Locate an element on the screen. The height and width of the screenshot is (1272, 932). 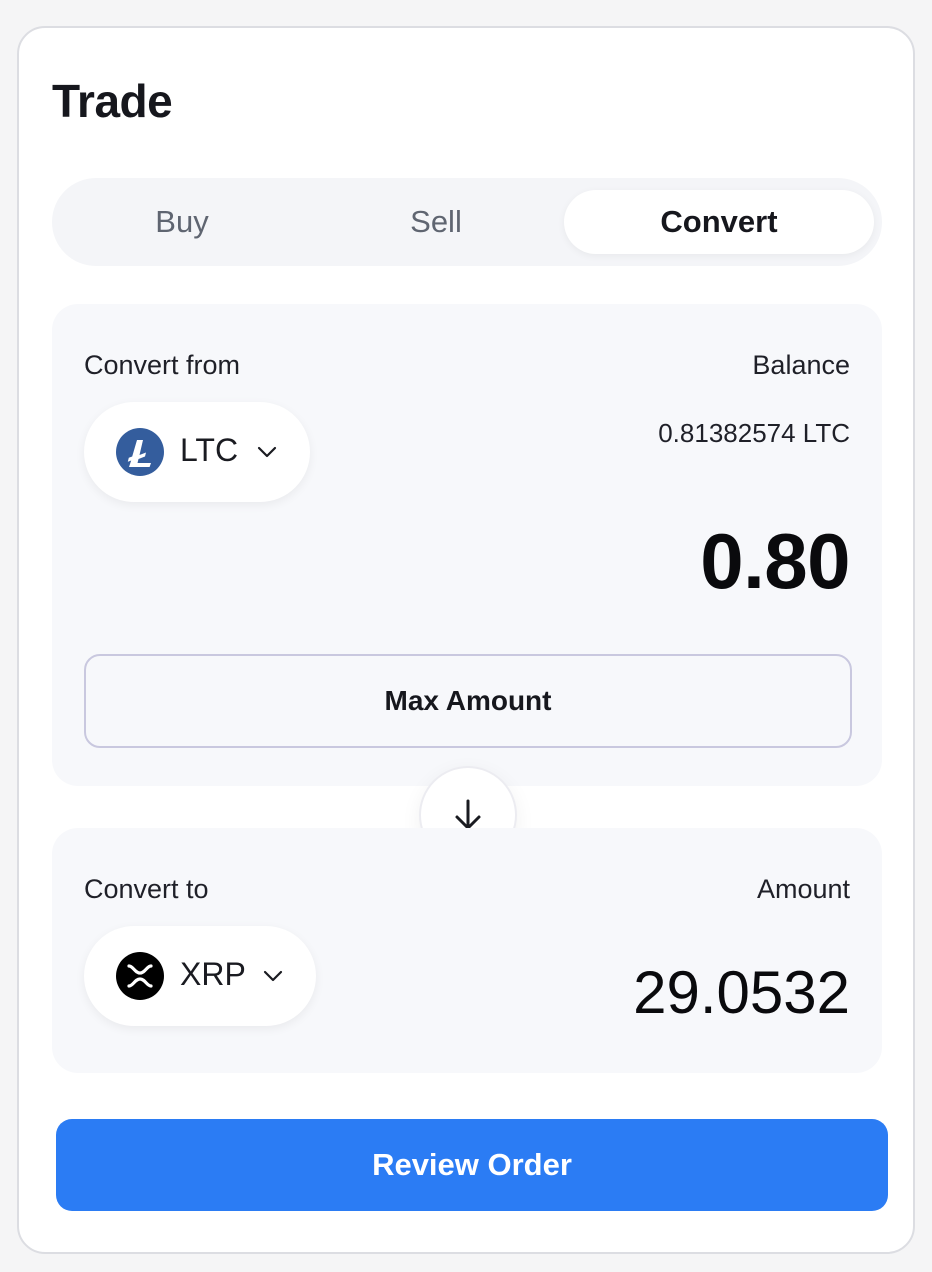
litecoin-icon is located at coordinates (140, 452).